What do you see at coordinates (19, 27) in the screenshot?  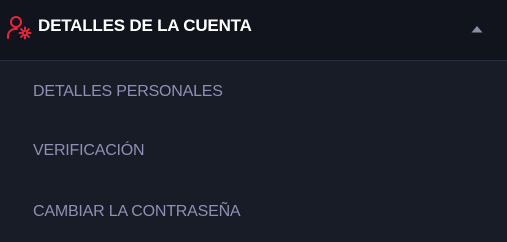 I see `user-settings-icon` at bounding box center [19, 27].